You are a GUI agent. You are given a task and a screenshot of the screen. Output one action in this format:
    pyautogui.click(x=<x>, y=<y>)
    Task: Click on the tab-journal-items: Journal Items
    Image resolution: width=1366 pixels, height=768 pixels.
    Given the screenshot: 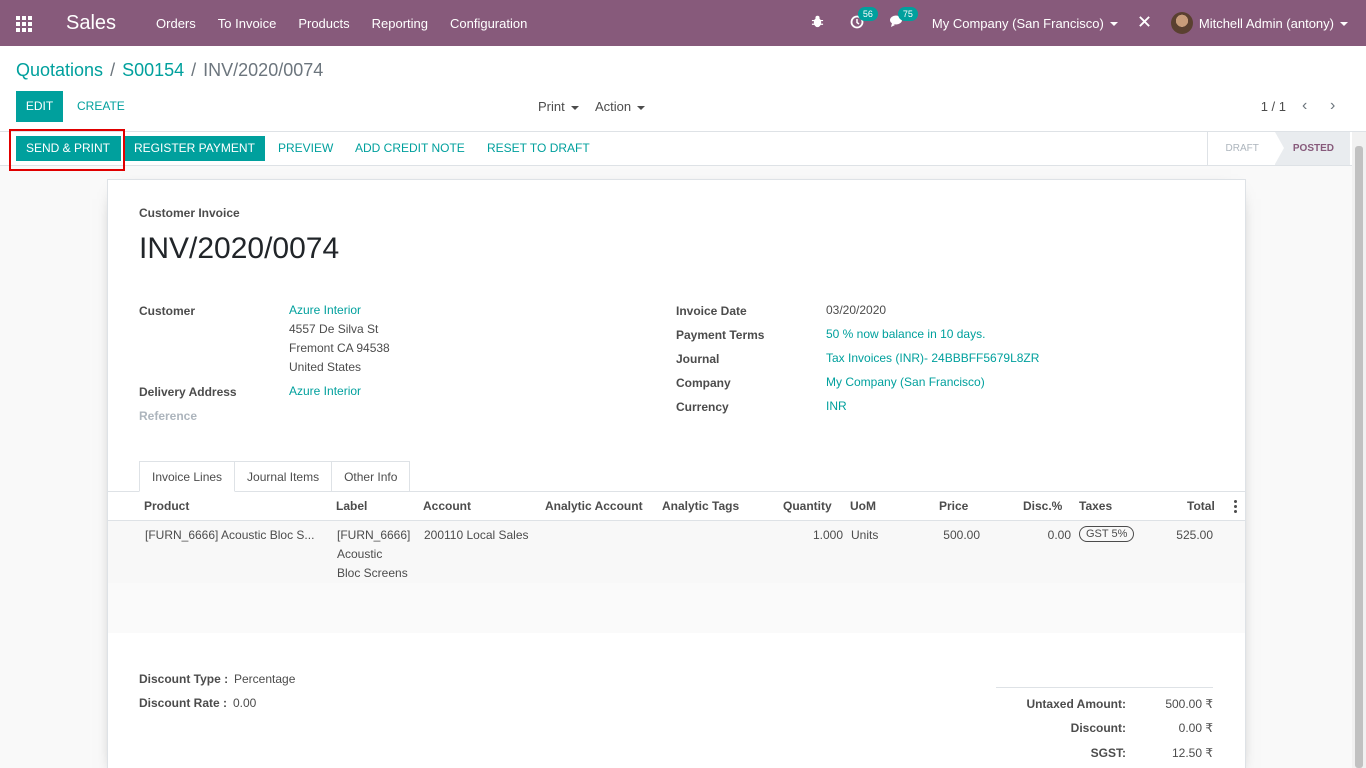 What is the action you would take?
    pyautogui.click(x=284, y=476)
    